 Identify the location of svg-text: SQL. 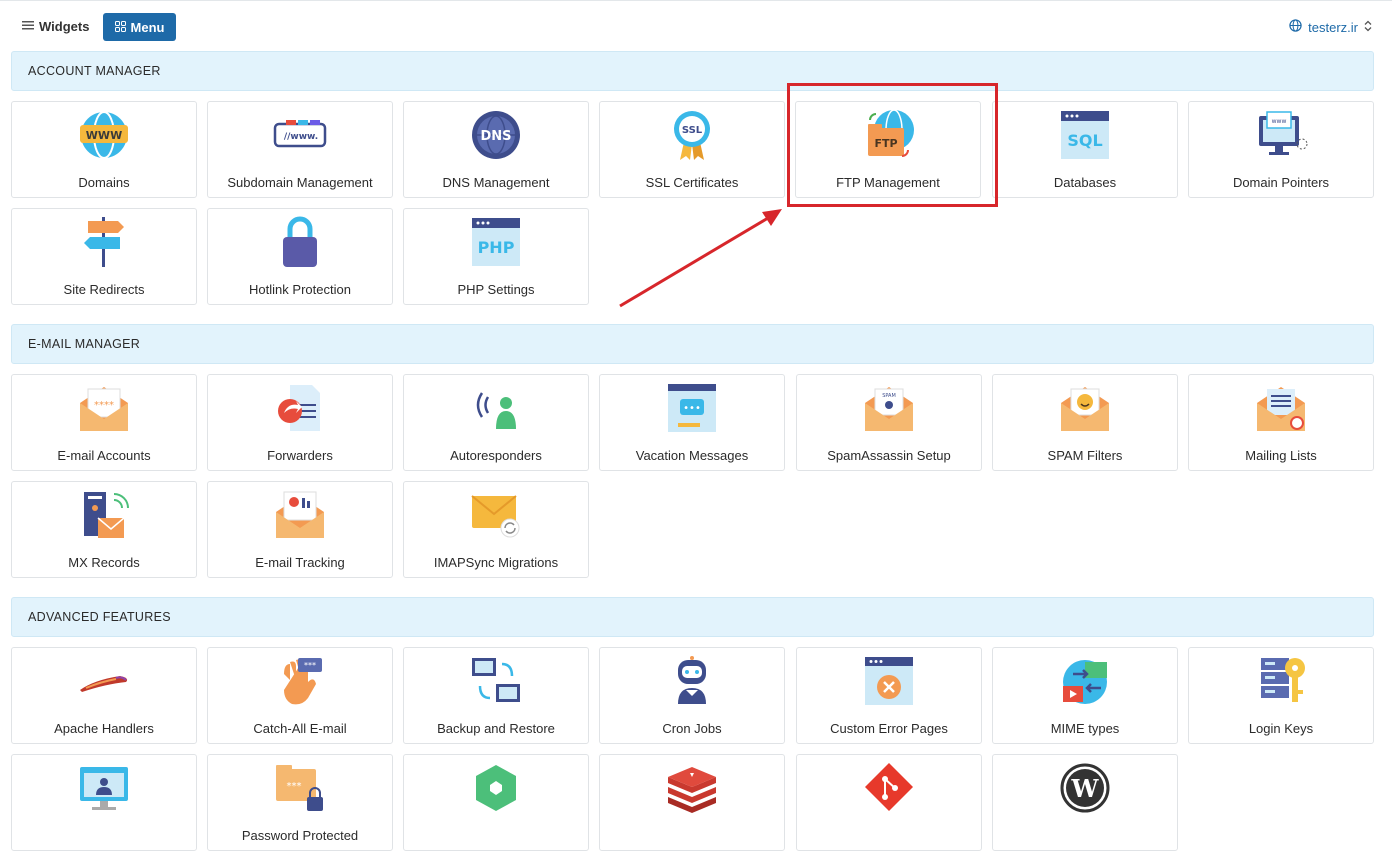
(1084, 140).